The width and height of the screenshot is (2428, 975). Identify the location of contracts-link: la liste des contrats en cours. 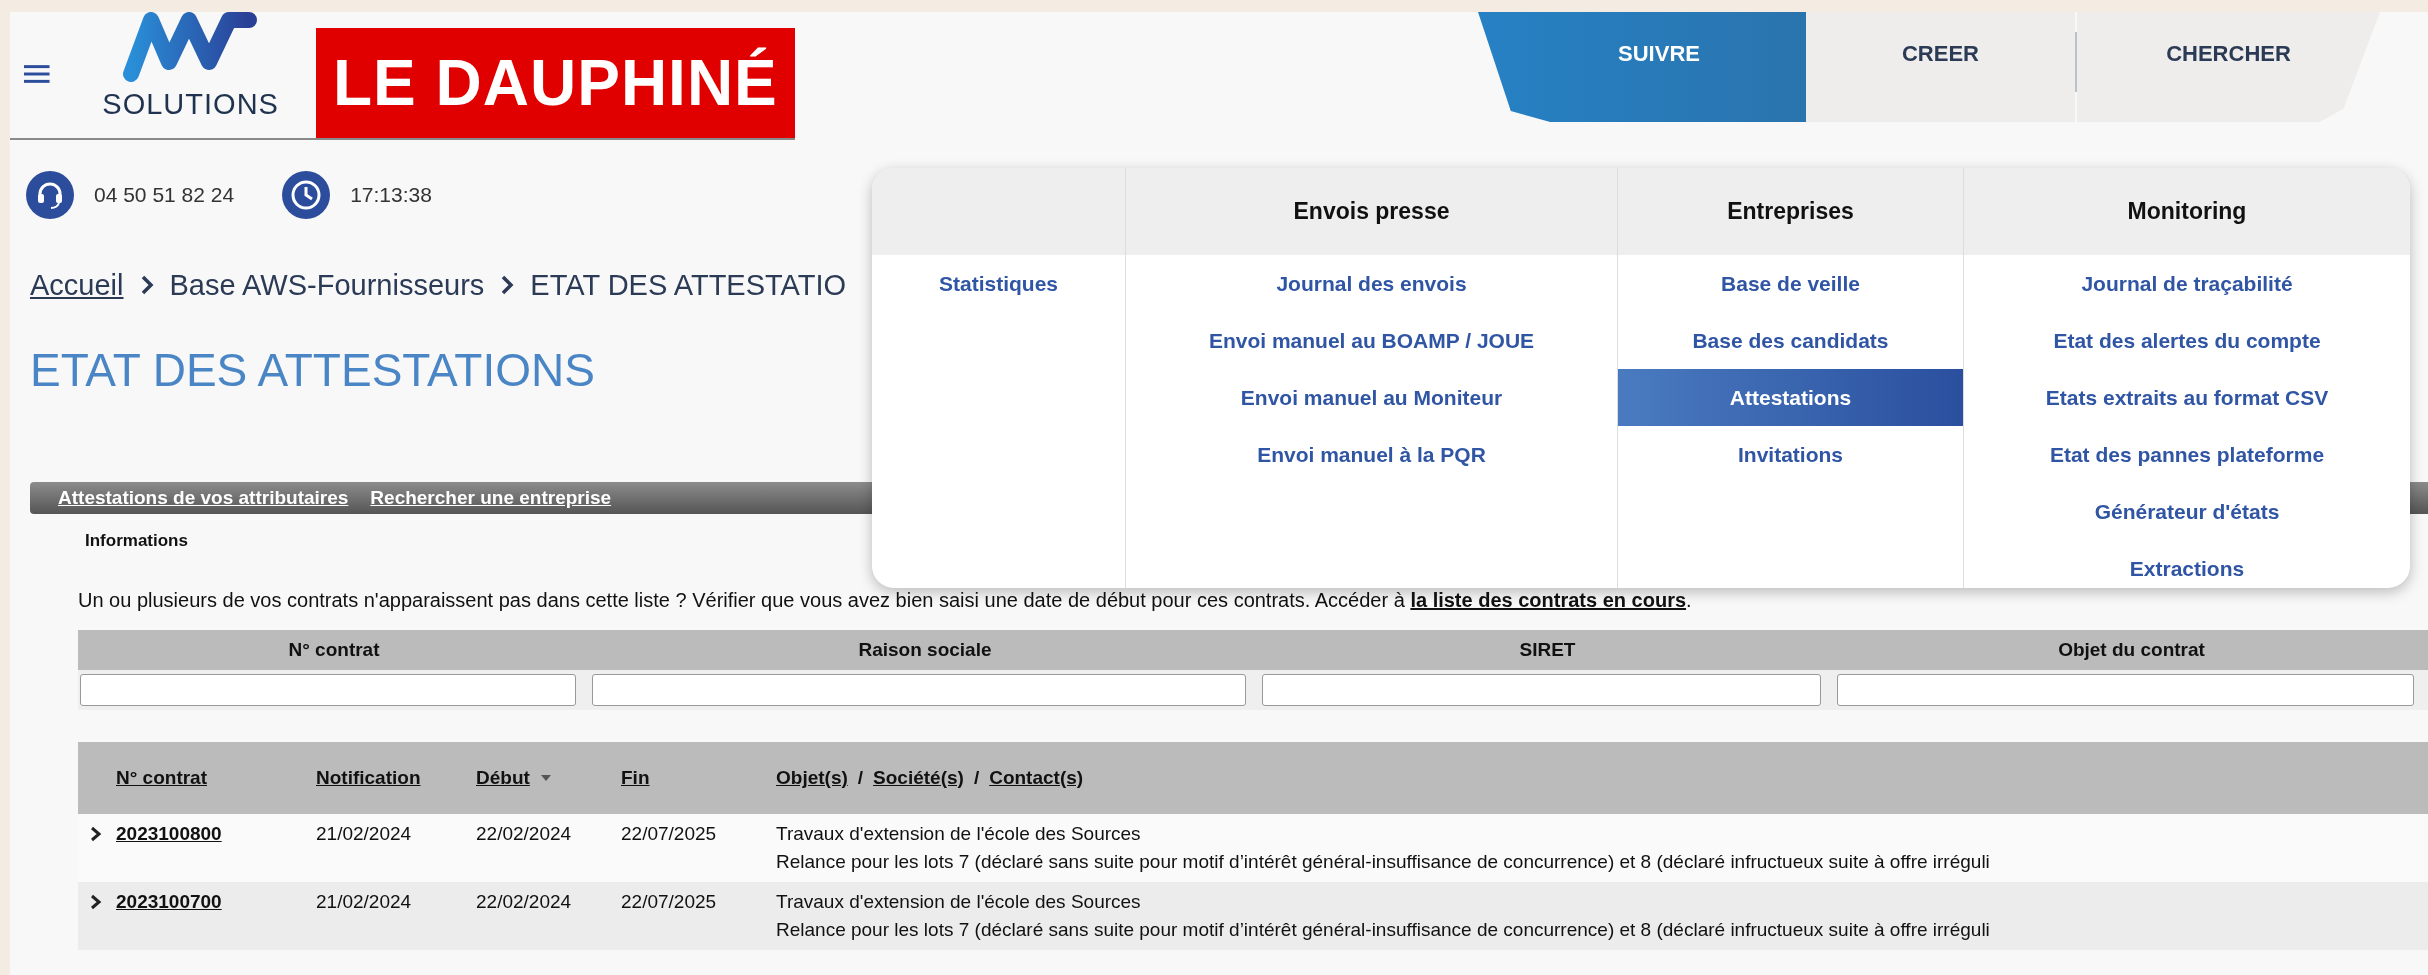
(1548, 600).